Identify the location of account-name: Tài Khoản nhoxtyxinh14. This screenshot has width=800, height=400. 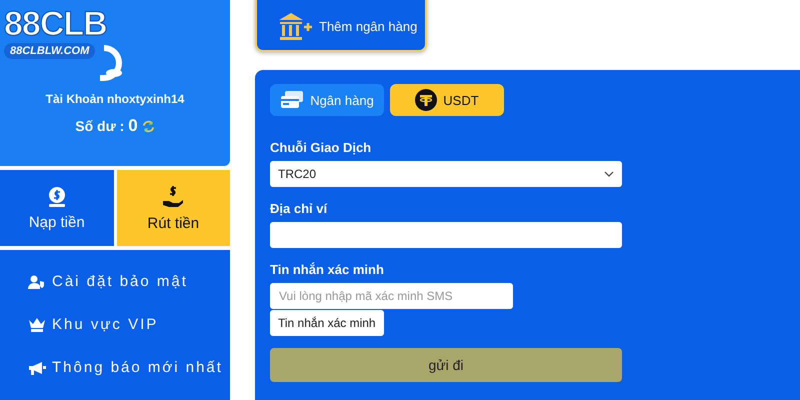
(115, 99).